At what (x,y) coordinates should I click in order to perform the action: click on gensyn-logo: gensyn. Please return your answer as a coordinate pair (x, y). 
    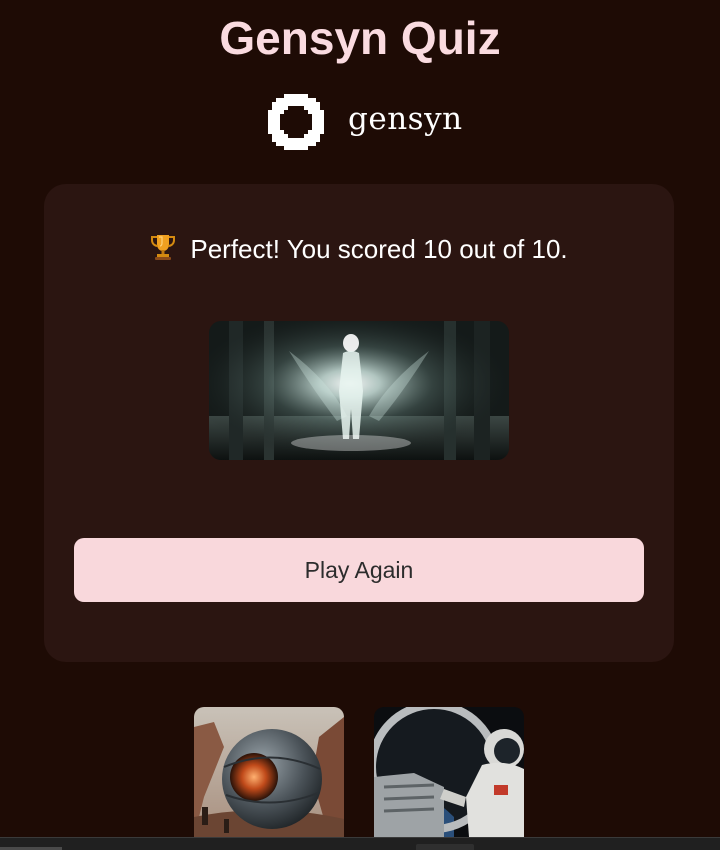
    Looking at the image, I should click on (365, 122).